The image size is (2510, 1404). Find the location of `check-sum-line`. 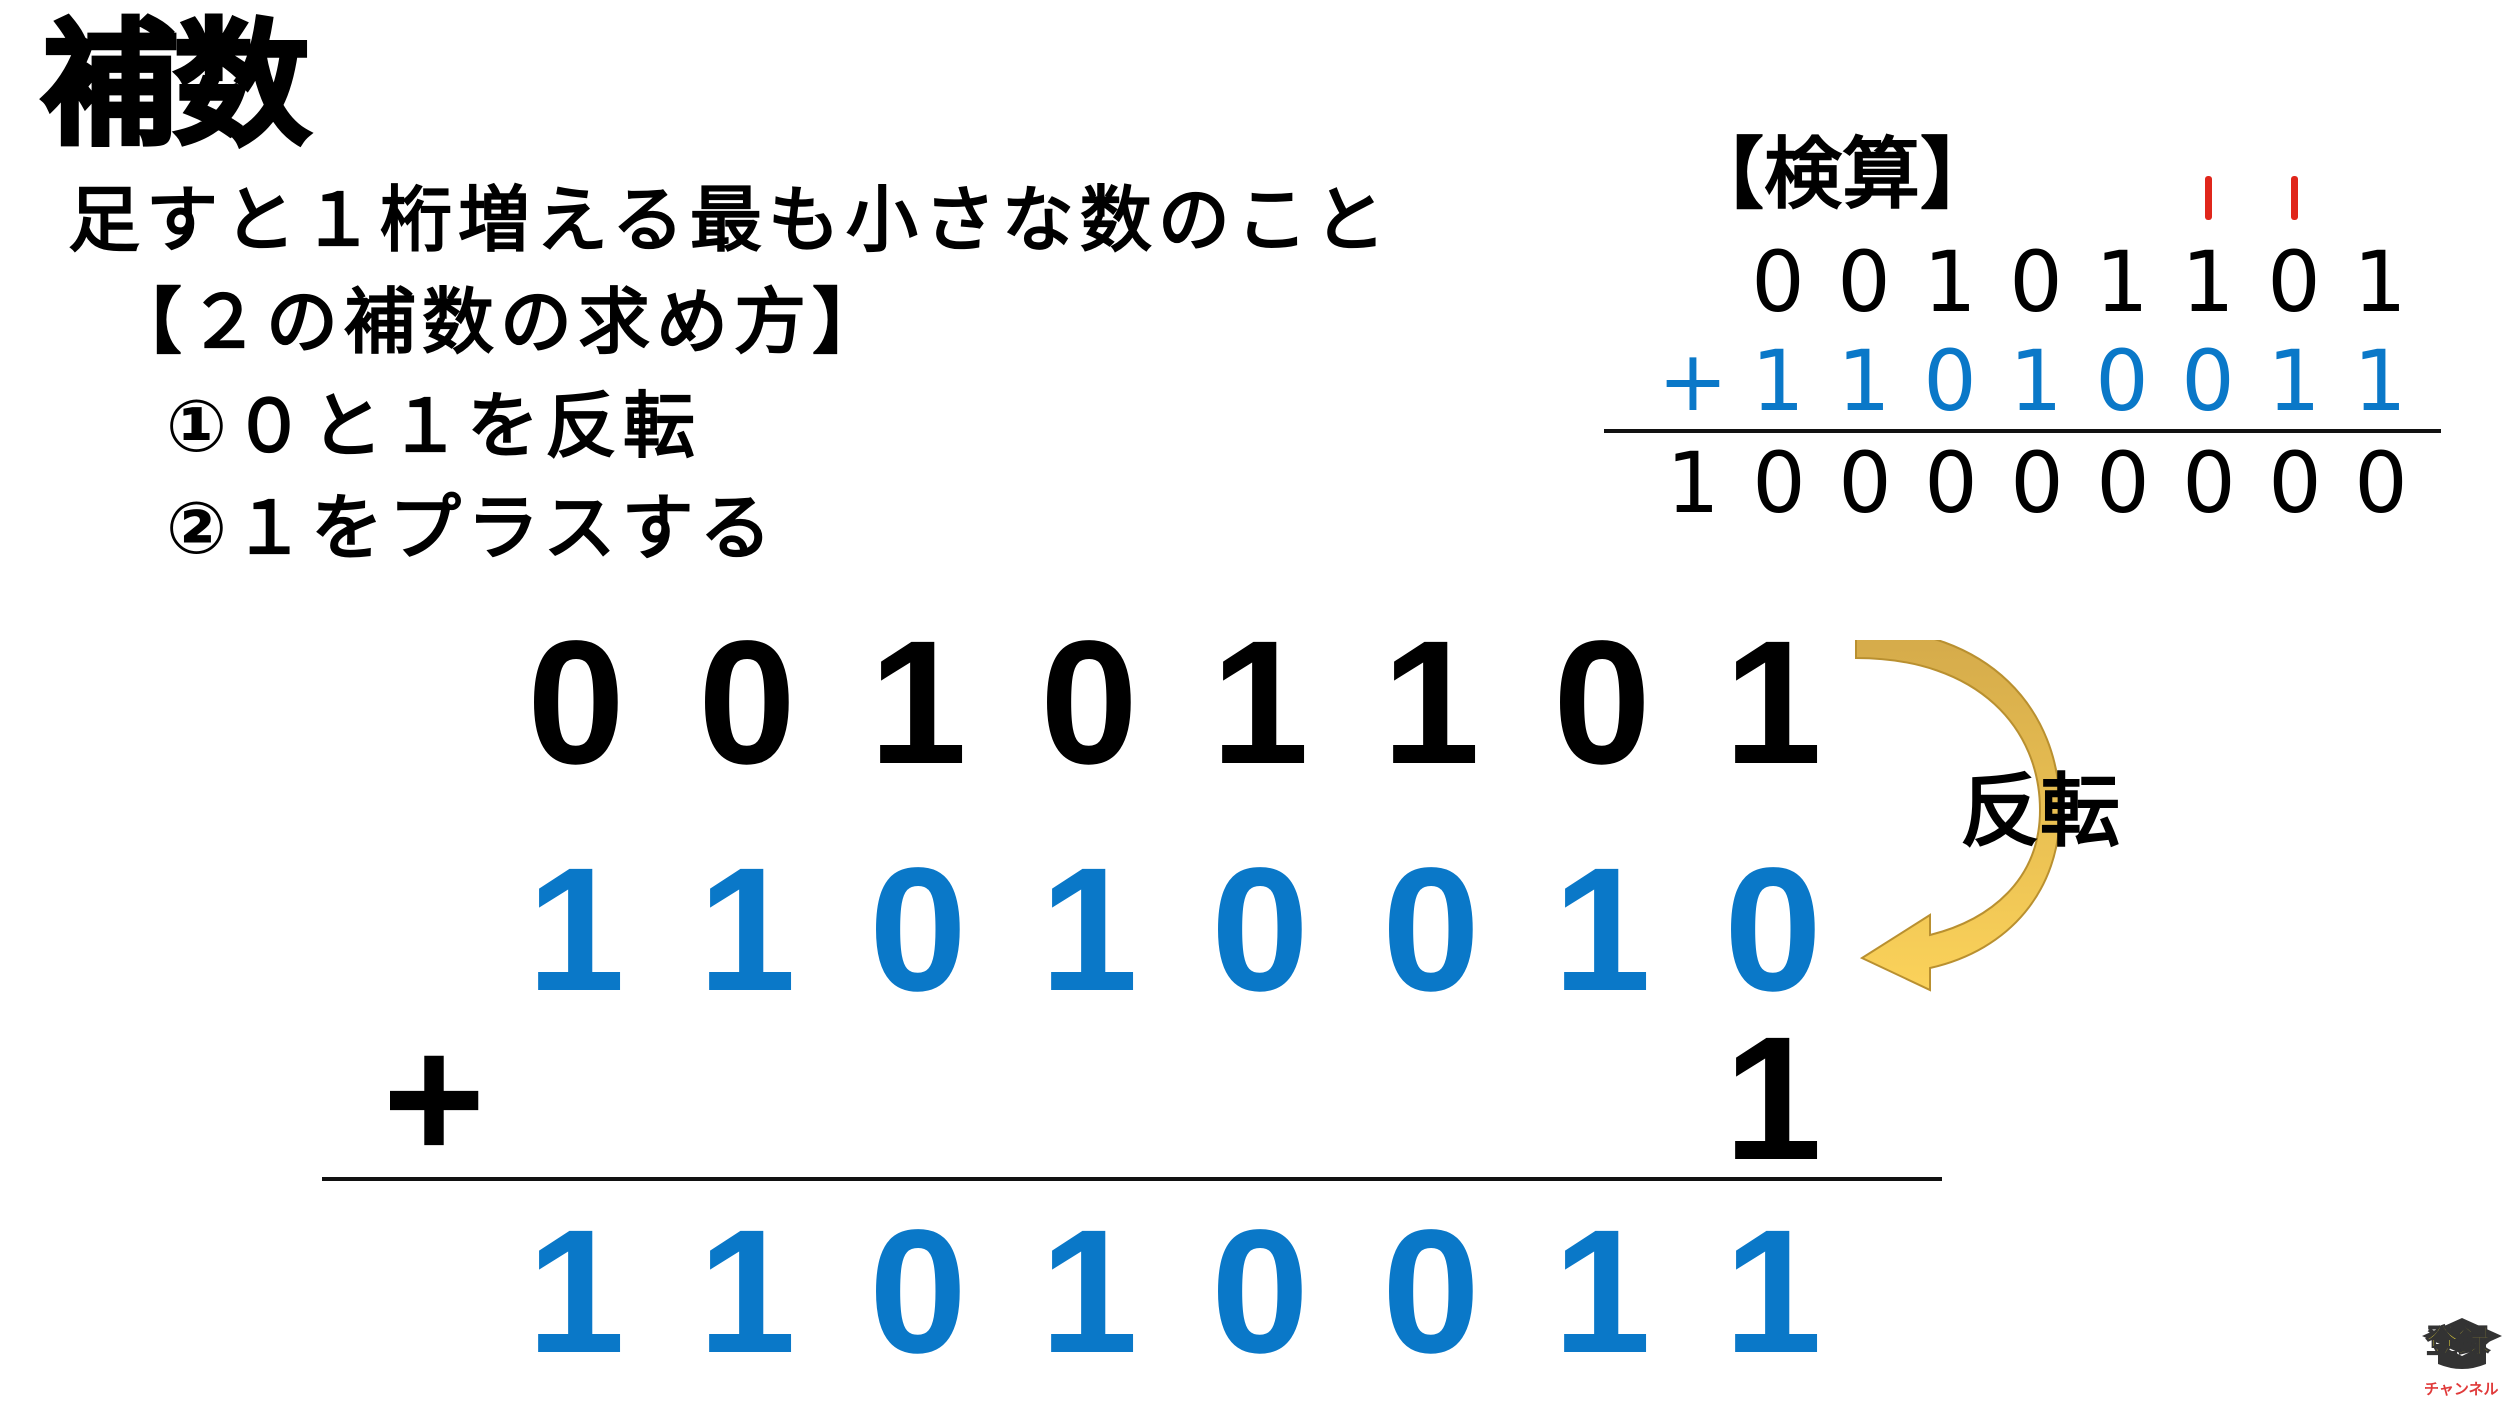

check-sum-line is located at coordinates (2022, 431).